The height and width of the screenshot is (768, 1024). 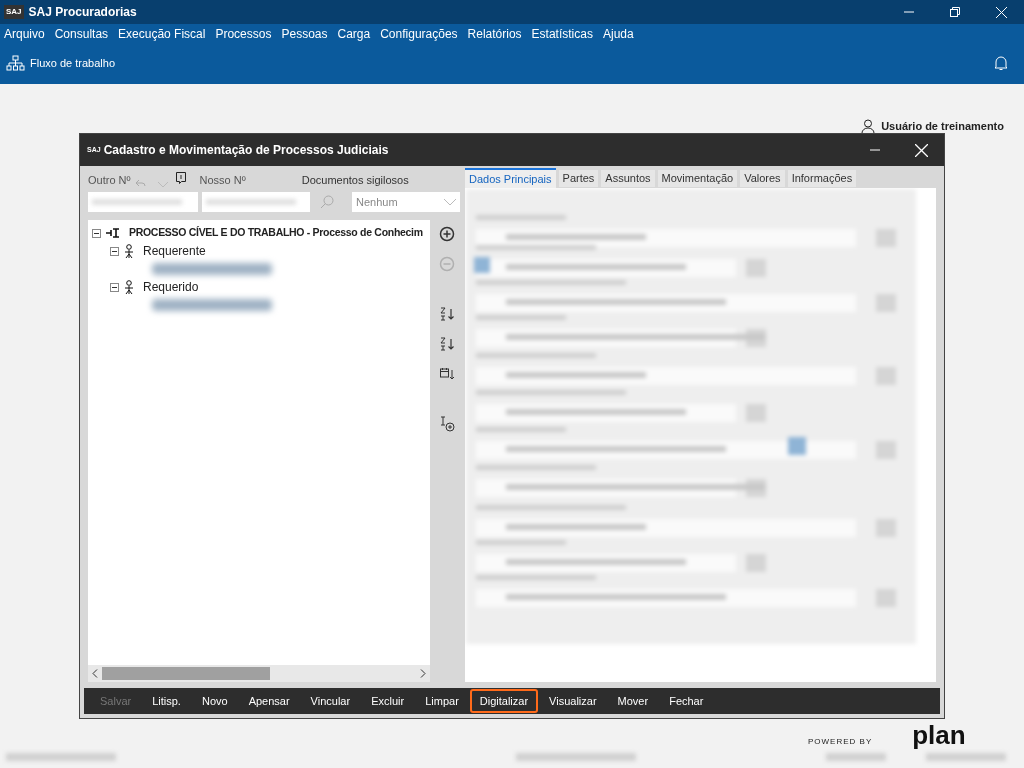 What do you see at coordinates (14, 12) in the screenshot?
I see `app-logo: SAJ` at bounding box center [14, 12].